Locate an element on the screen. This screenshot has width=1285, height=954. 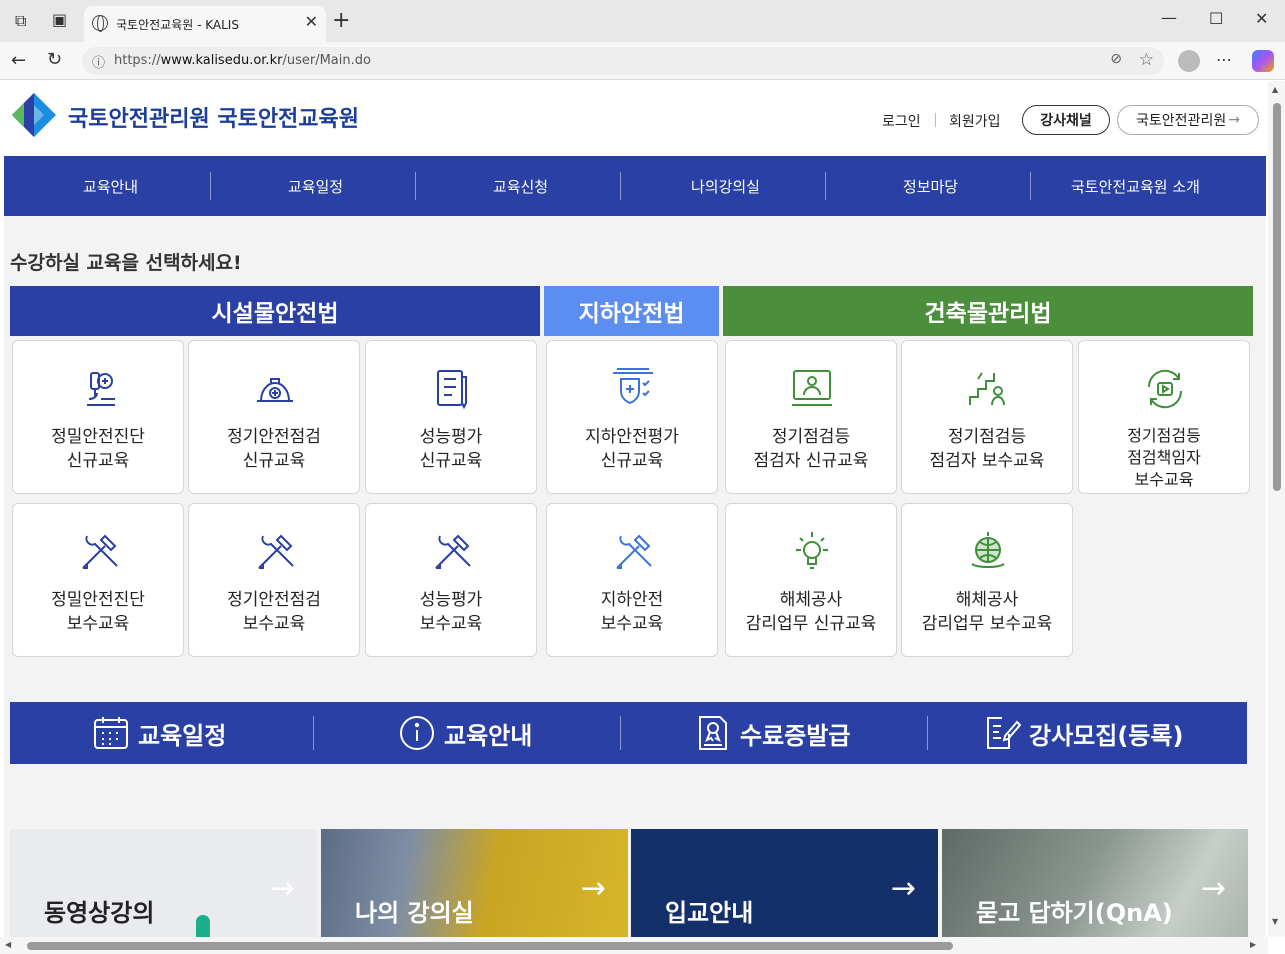
course-card: 정기안전점검 보수교육 is located at coordinates (274, 580).